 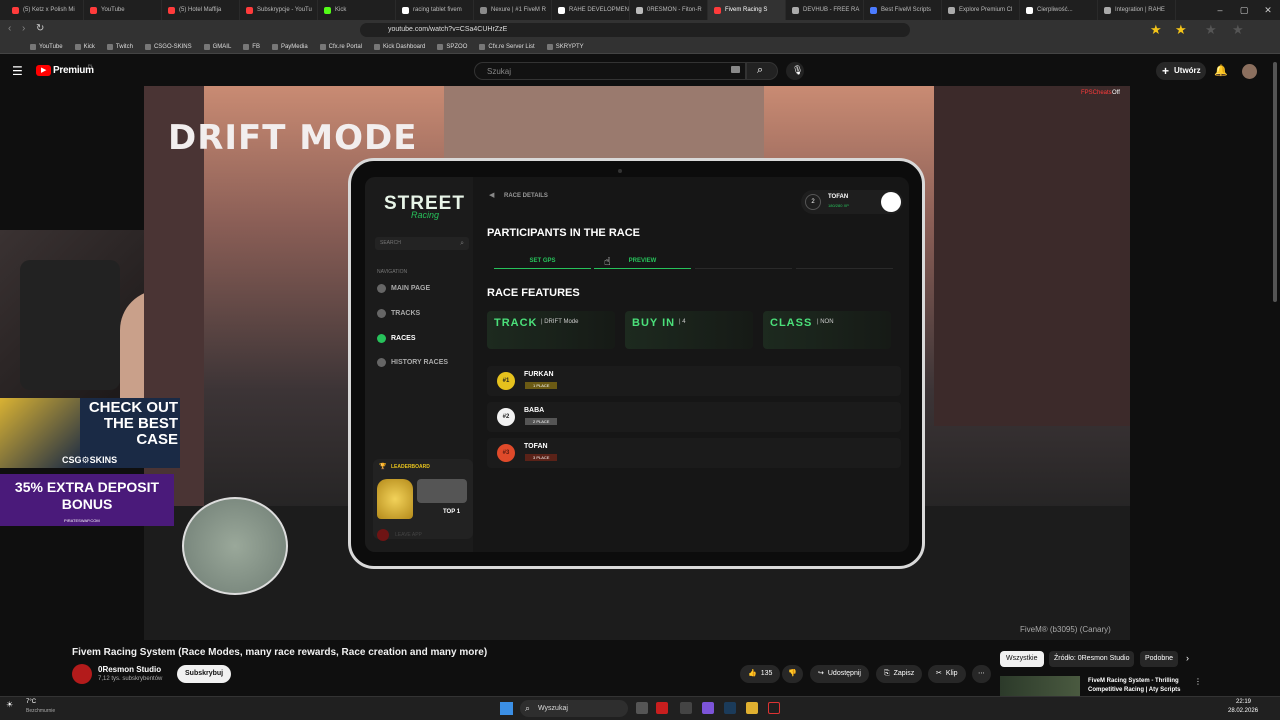 I want to click on participant-place: 2 PLACE, so click(x=541, y=421).